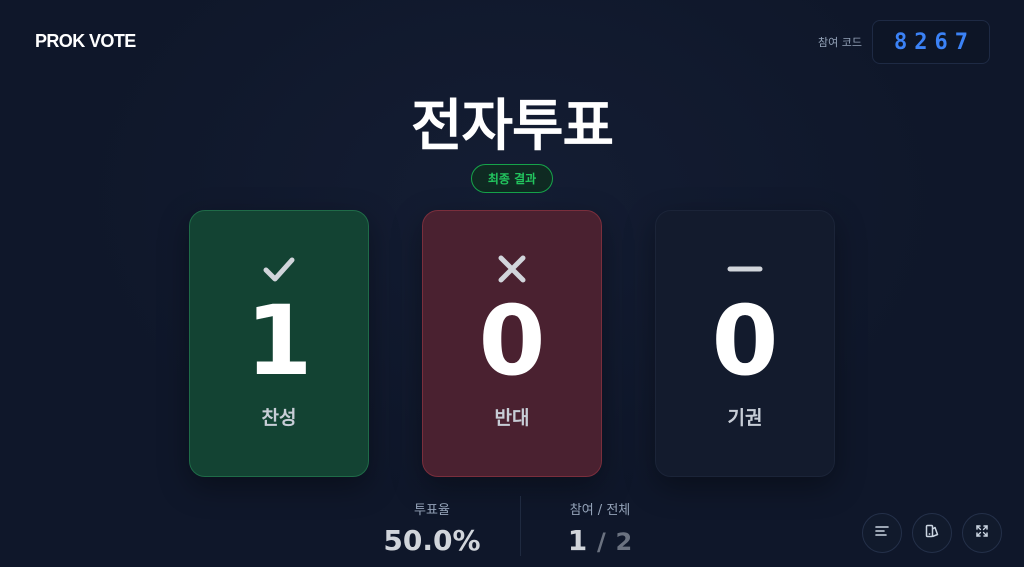 The height and width of the screenshot is (567, 1024). I want to click on stats-divider, so click(520, 526).